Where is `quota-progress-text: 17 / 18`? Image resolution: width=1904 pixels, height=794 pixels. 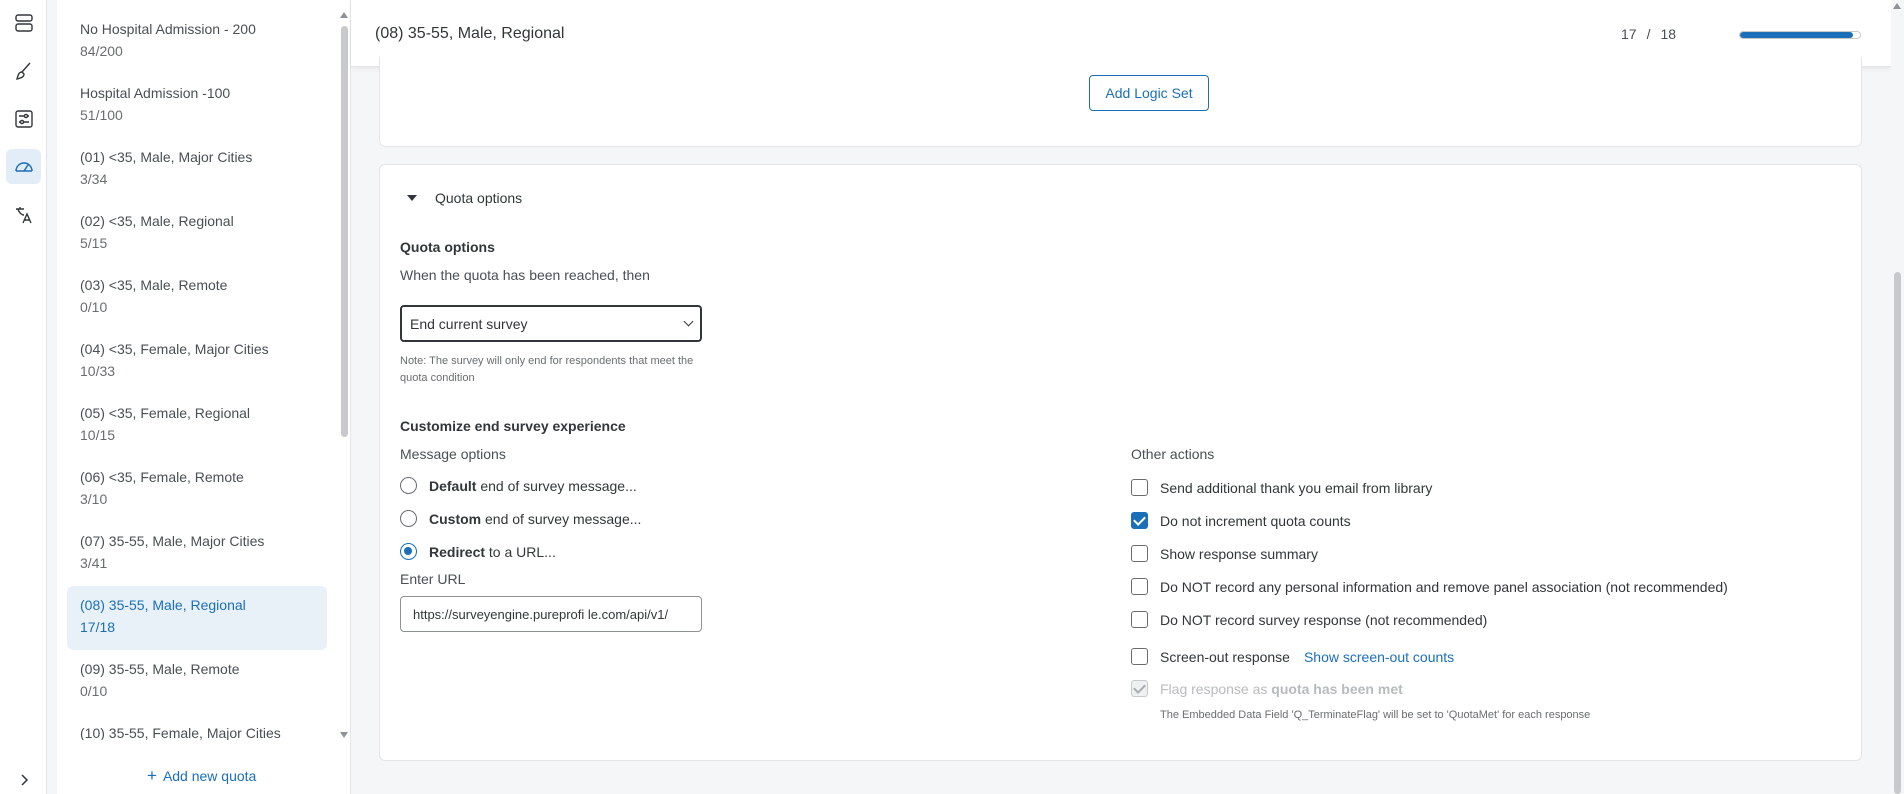
quota-progress-text: 17 / 18 is located at coordinates (1648, 34).